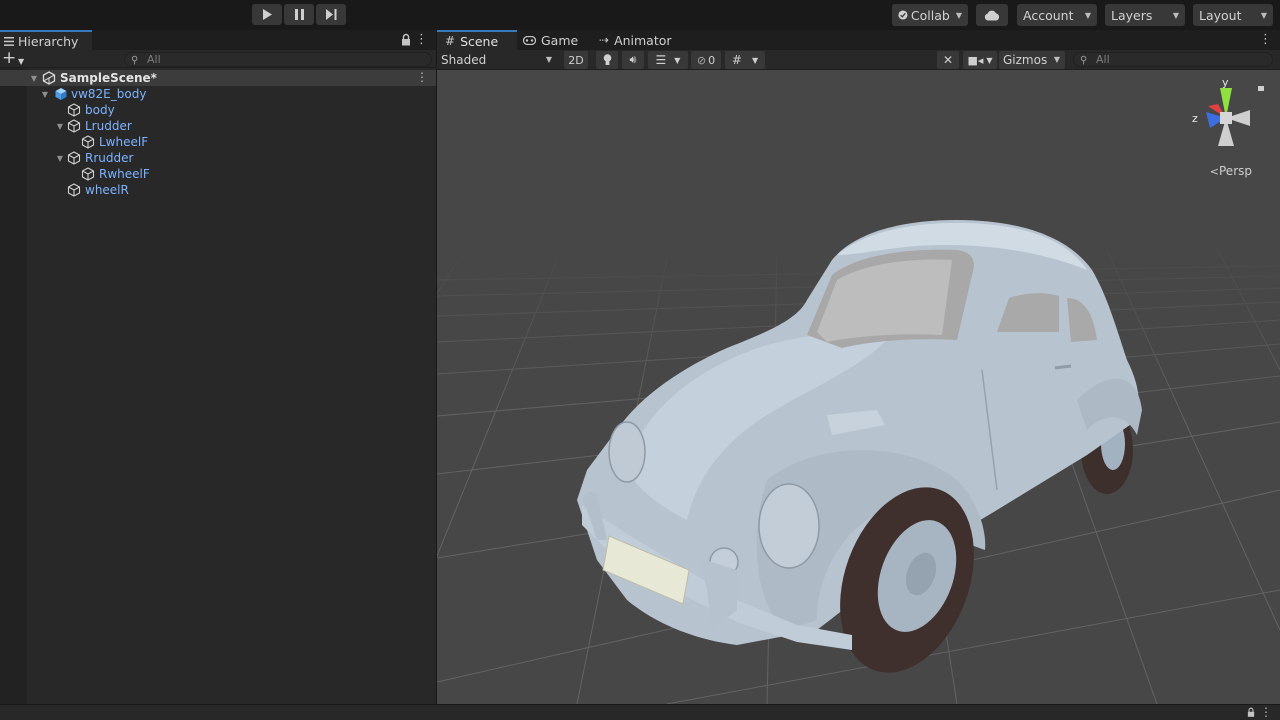 The height and width of the screenshot is (720, 1280). What do you see at coordinates (108, 78) in the screenshot?
I see `scene-label: SampleScene*` at bounding box center [108, 78].